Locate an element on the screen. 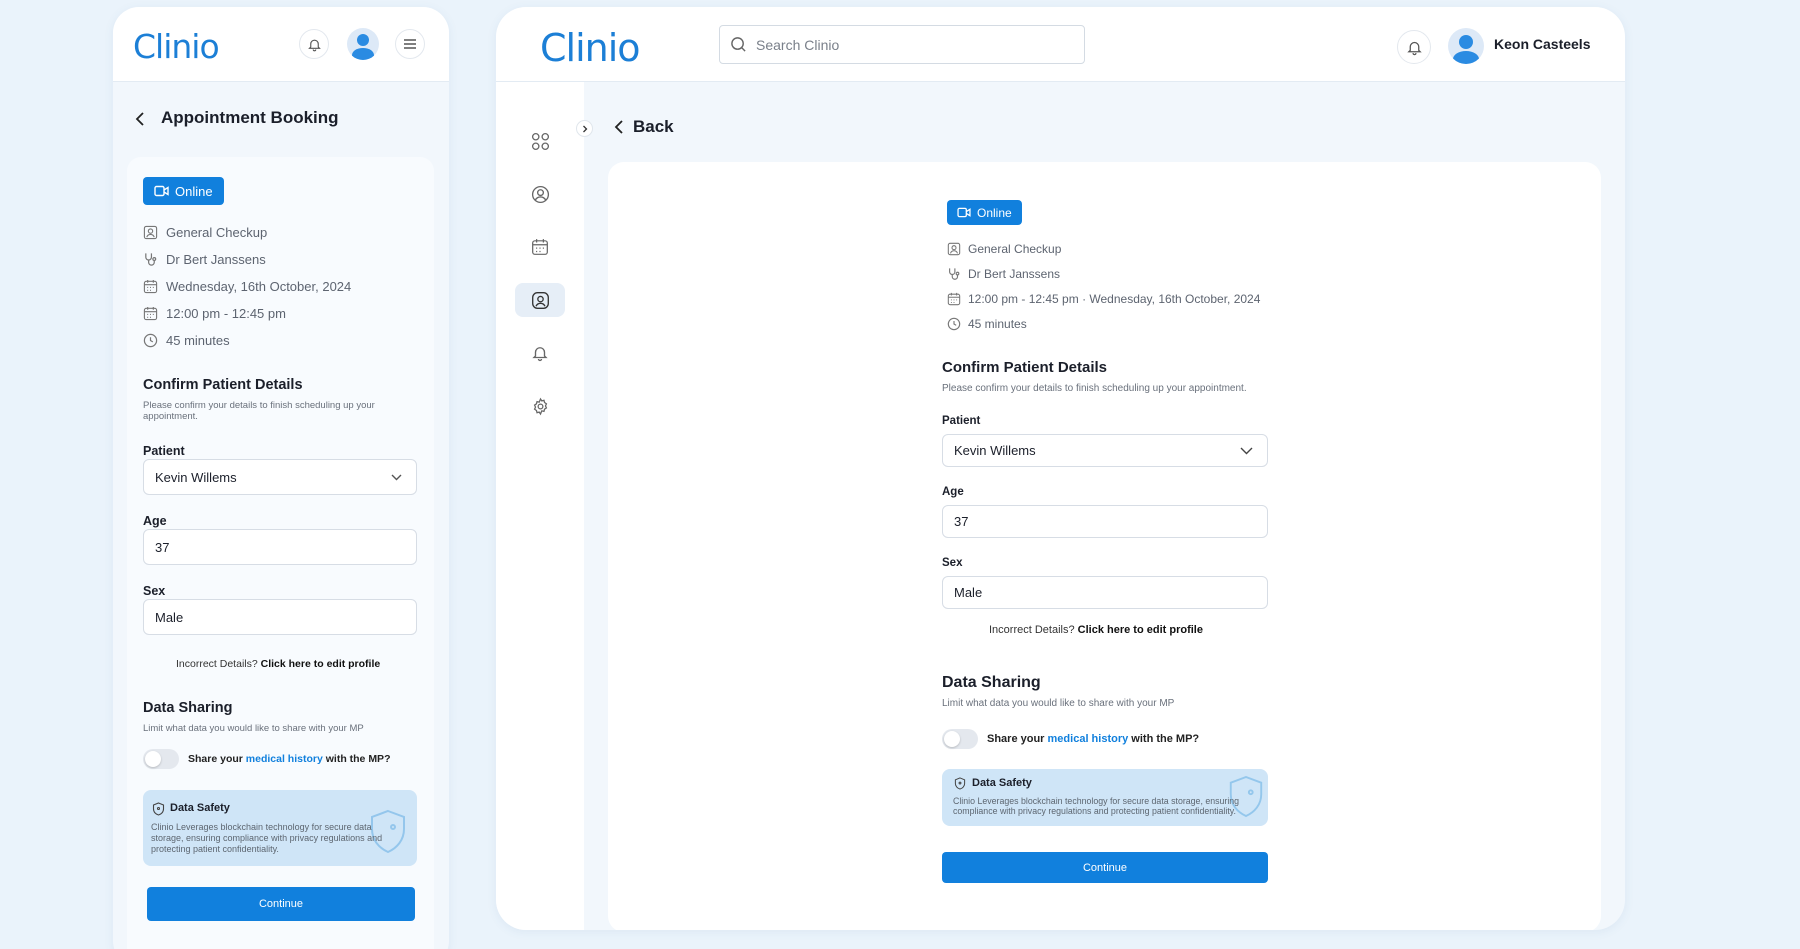 The height and width of the screenshot is (949, 1800). sidebar-item-patients is located at coordinates (540, 300).